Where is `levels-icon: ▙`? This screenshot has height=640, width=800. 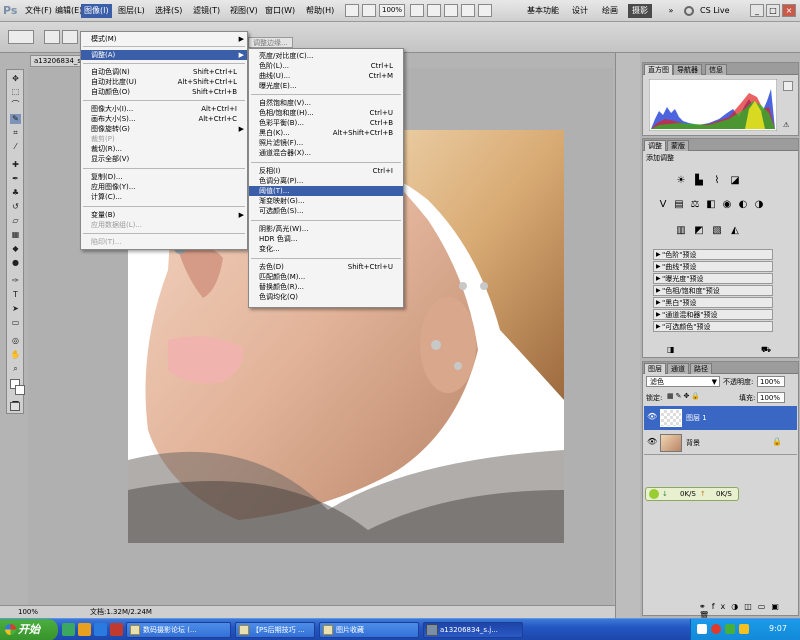 levels-icon: ▙ is located at coordinates (699, 180).